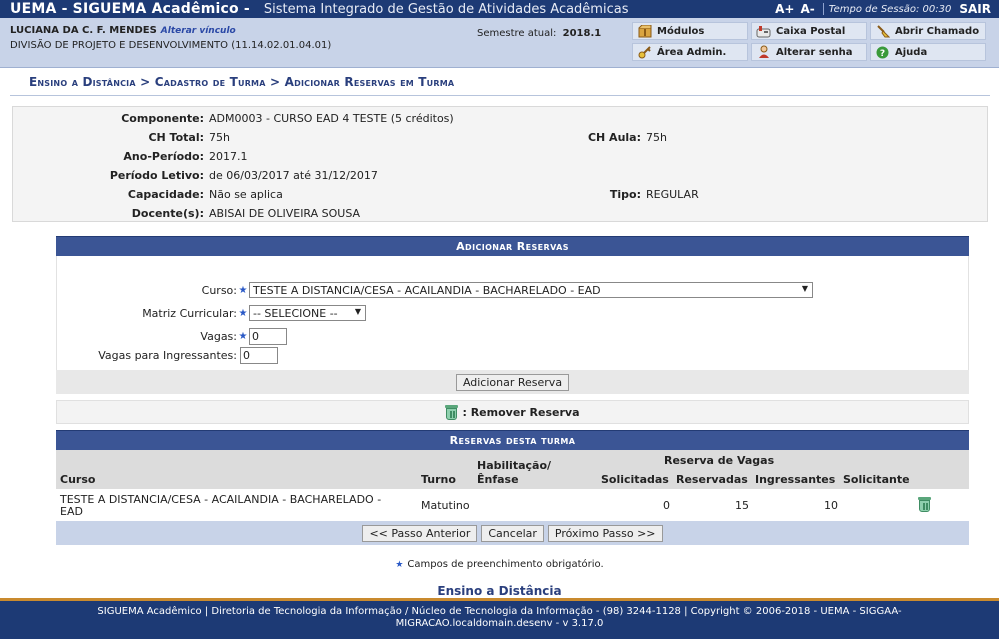 The height and width of the screenshot is (639, 999). What do you see at coordinates (911, 52) in the screenshot?
I see `ajuda-label: Ajuda` at bounding box center [911, 52].